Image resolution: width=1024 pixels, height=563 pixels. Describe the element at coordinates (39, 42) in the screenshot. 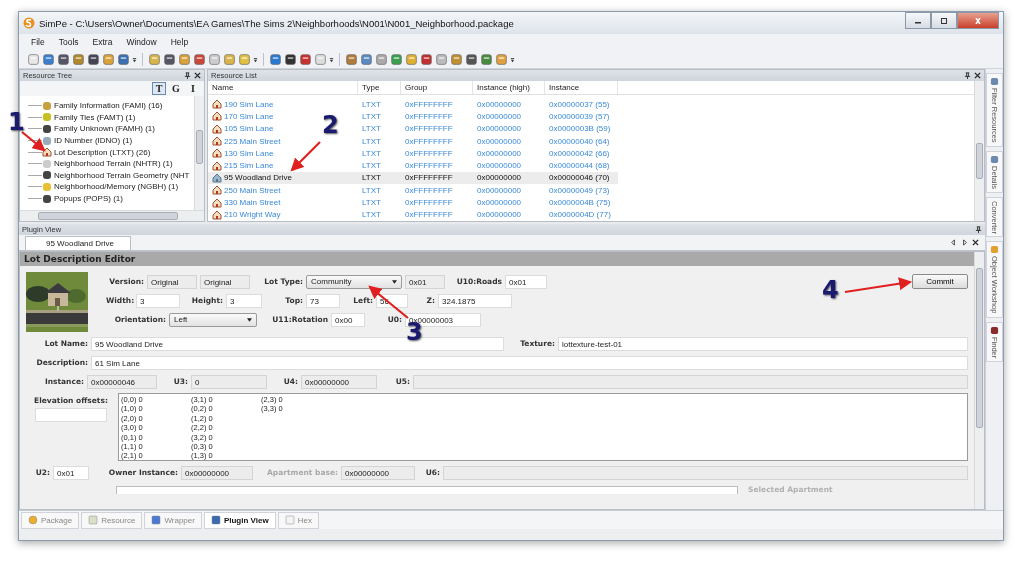

I see `menu-item: File` at that location.